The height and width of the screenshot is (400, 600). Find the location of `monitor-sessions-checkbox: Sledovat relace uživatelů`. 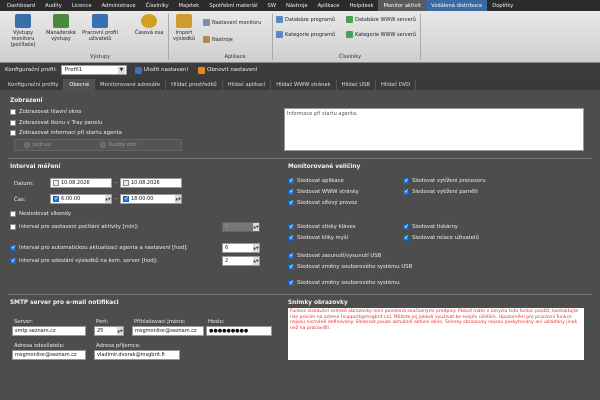

monitor-sessions-checkbox: Sledovat relace uživatelů is located at coordinates (441, 237).